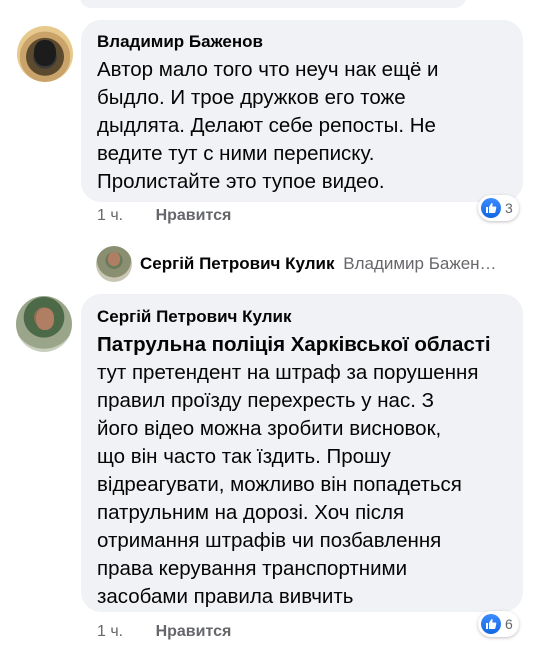  I want to click on comment-line: дыдлята. Делают себе репосты. Не, so click(266, 125).